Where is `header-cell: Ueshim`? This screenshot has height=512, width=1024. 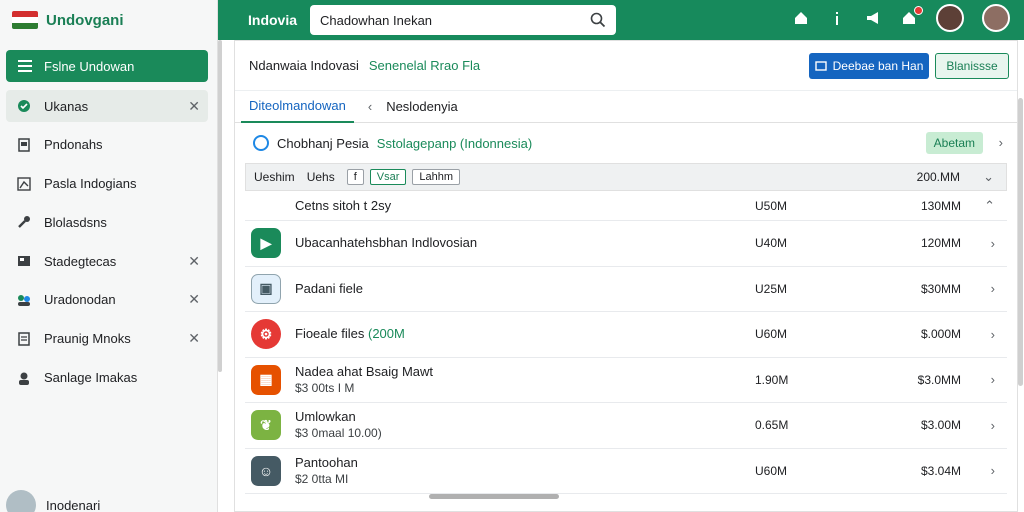 header-cell: Ueshim is located at coordinates (274, 177).